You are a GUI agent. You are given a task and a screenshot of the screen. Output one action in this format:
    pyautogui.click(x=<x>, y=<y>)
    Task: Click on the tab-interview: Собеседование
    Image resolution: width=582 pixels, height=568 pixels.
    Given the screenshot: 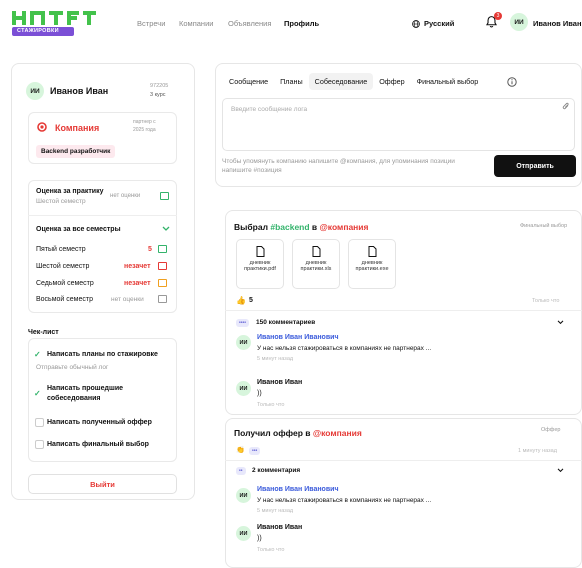 What is the action you would take?
    pyautogui.click(x=341, y=81)
    